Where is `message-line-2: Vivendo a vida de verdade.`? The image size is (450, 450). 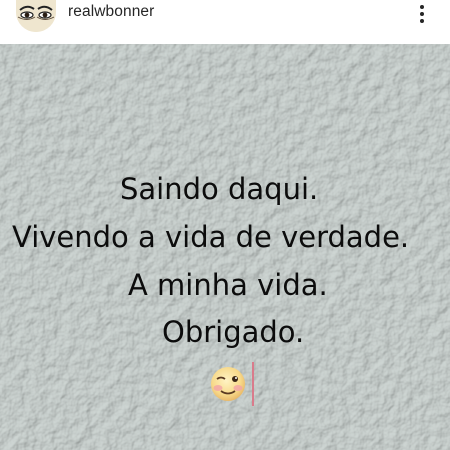
message-line-2: Vivendo a vida de verdade. is located at coordinates (211, 237).